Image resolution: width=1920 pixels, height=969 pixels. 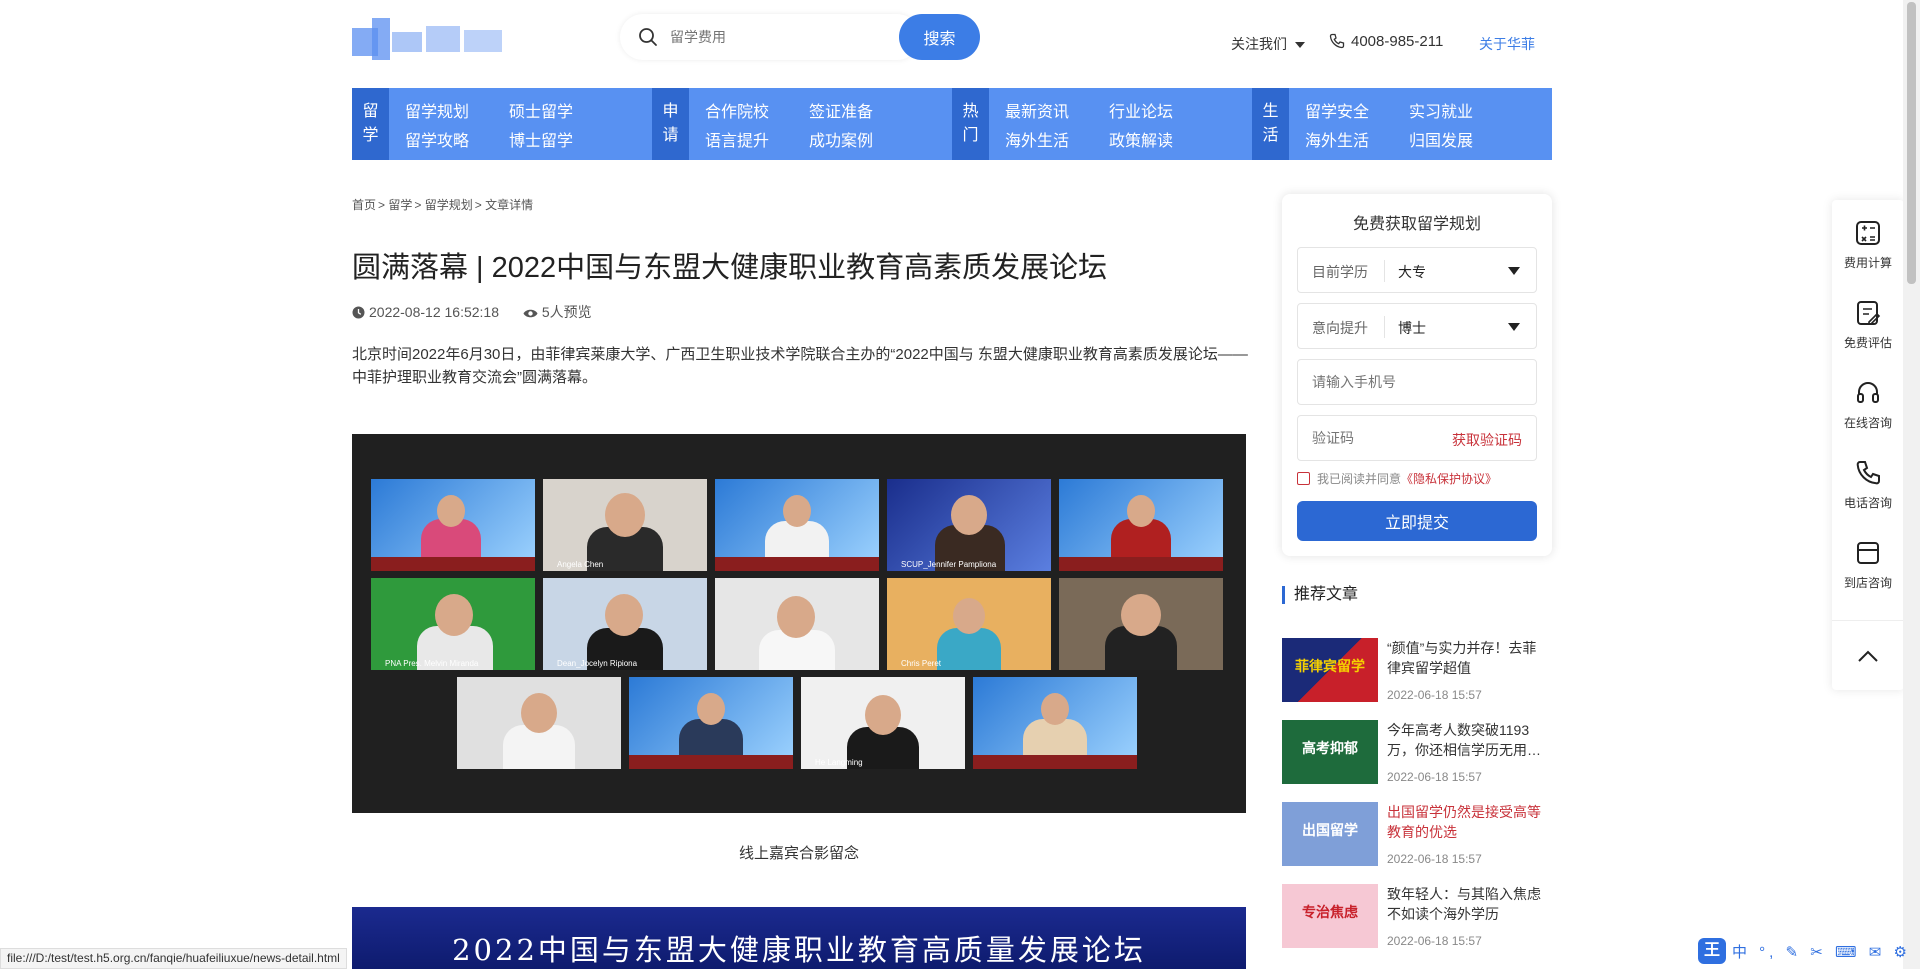 I want to click on form-title: 免费获取留学规划, so click(x=1416, y=224).